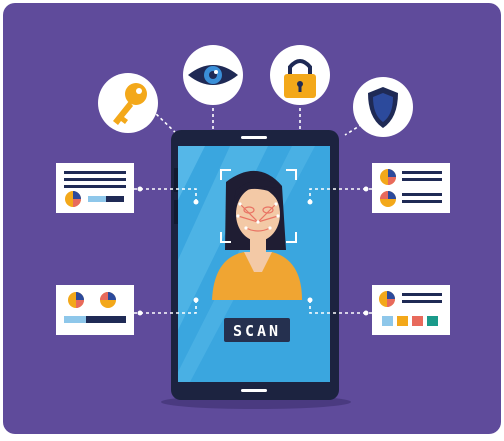 The width and height of the screenshot is (504, 441). What do you see at coordinates (300, 75) in the screenshot?
I see `padlock-icon` at bounding box center [300, 75].